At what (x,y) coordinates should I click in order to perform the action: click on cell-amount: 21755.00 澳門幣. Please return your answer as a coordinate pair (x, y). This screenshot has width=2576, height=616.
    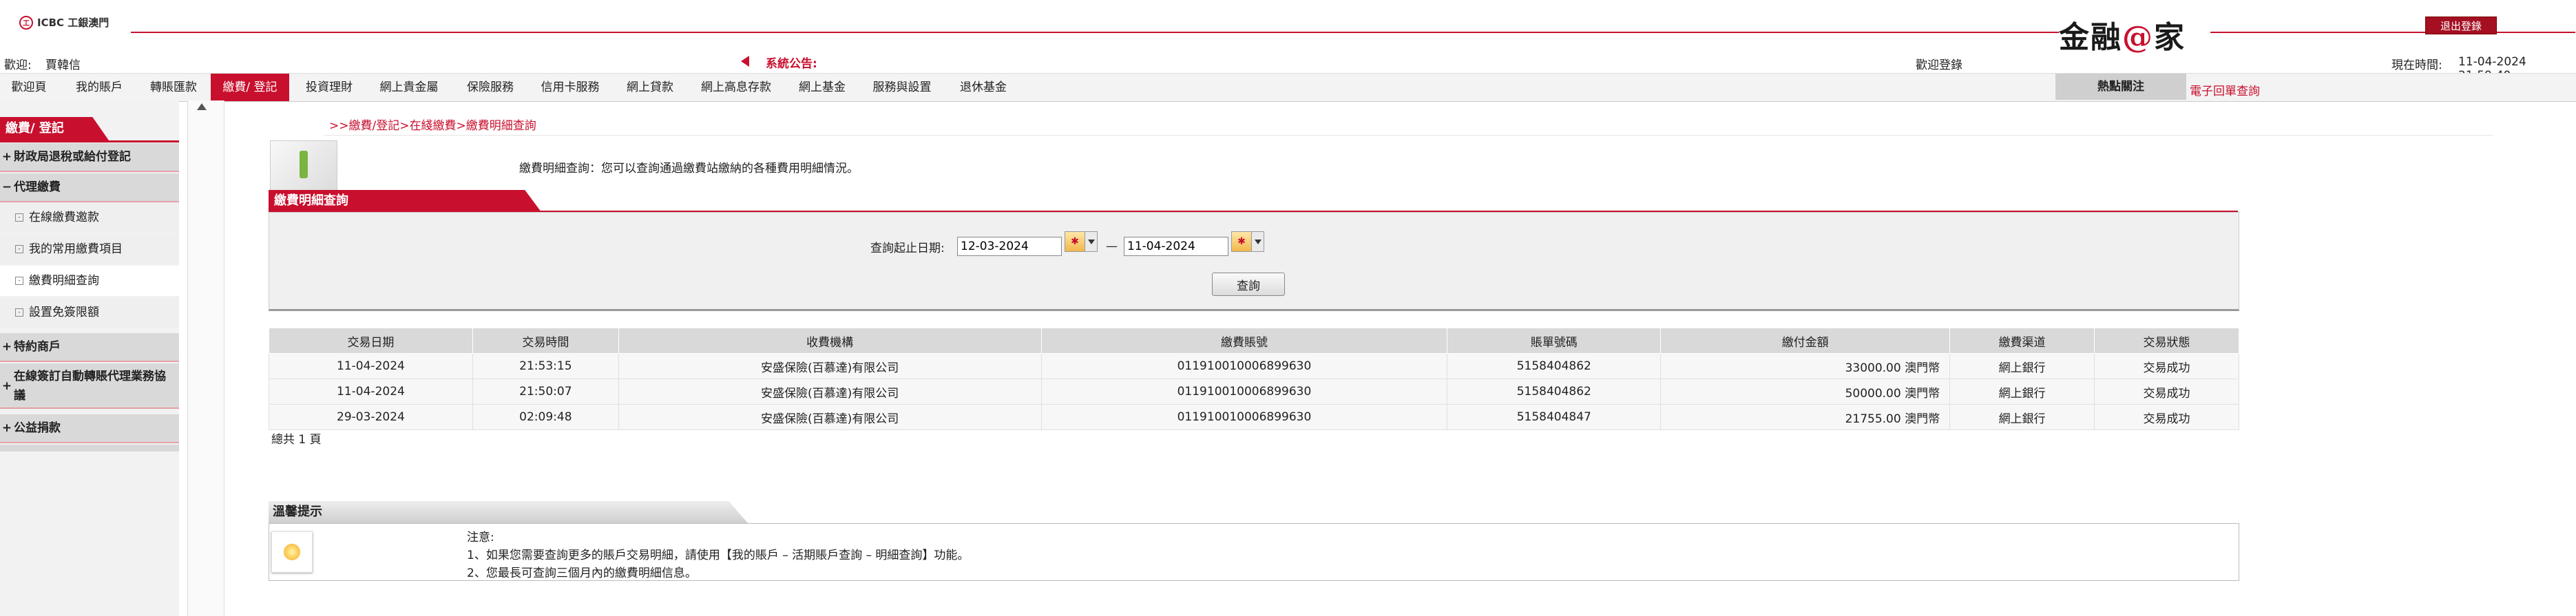
    Looking at the image, I should click on (1805, 417).